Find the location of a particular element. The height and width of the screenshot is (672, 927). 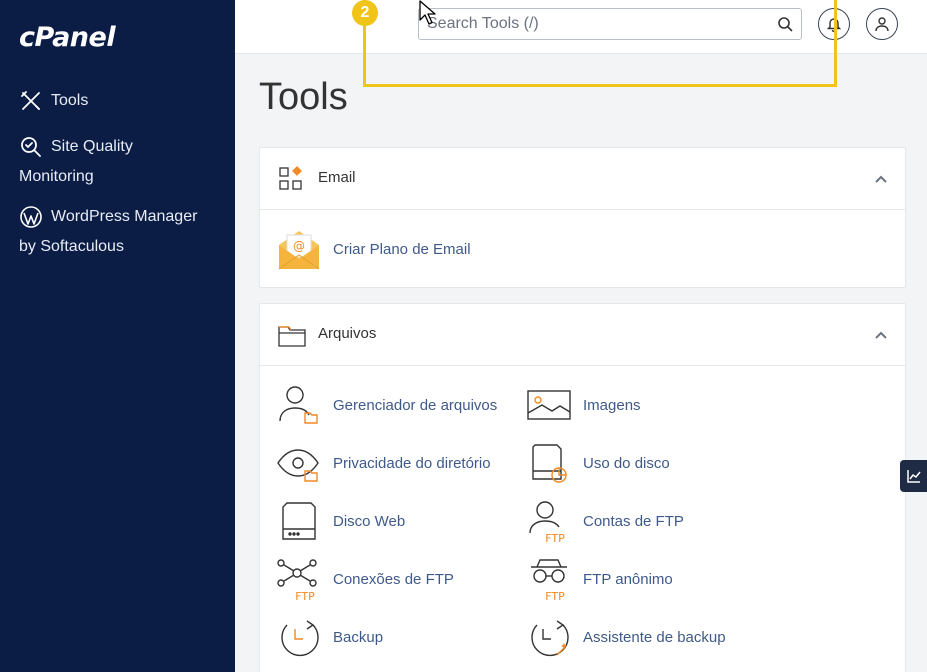

ftp-accounts-icon: FTP is located at coordinates (547, 522).